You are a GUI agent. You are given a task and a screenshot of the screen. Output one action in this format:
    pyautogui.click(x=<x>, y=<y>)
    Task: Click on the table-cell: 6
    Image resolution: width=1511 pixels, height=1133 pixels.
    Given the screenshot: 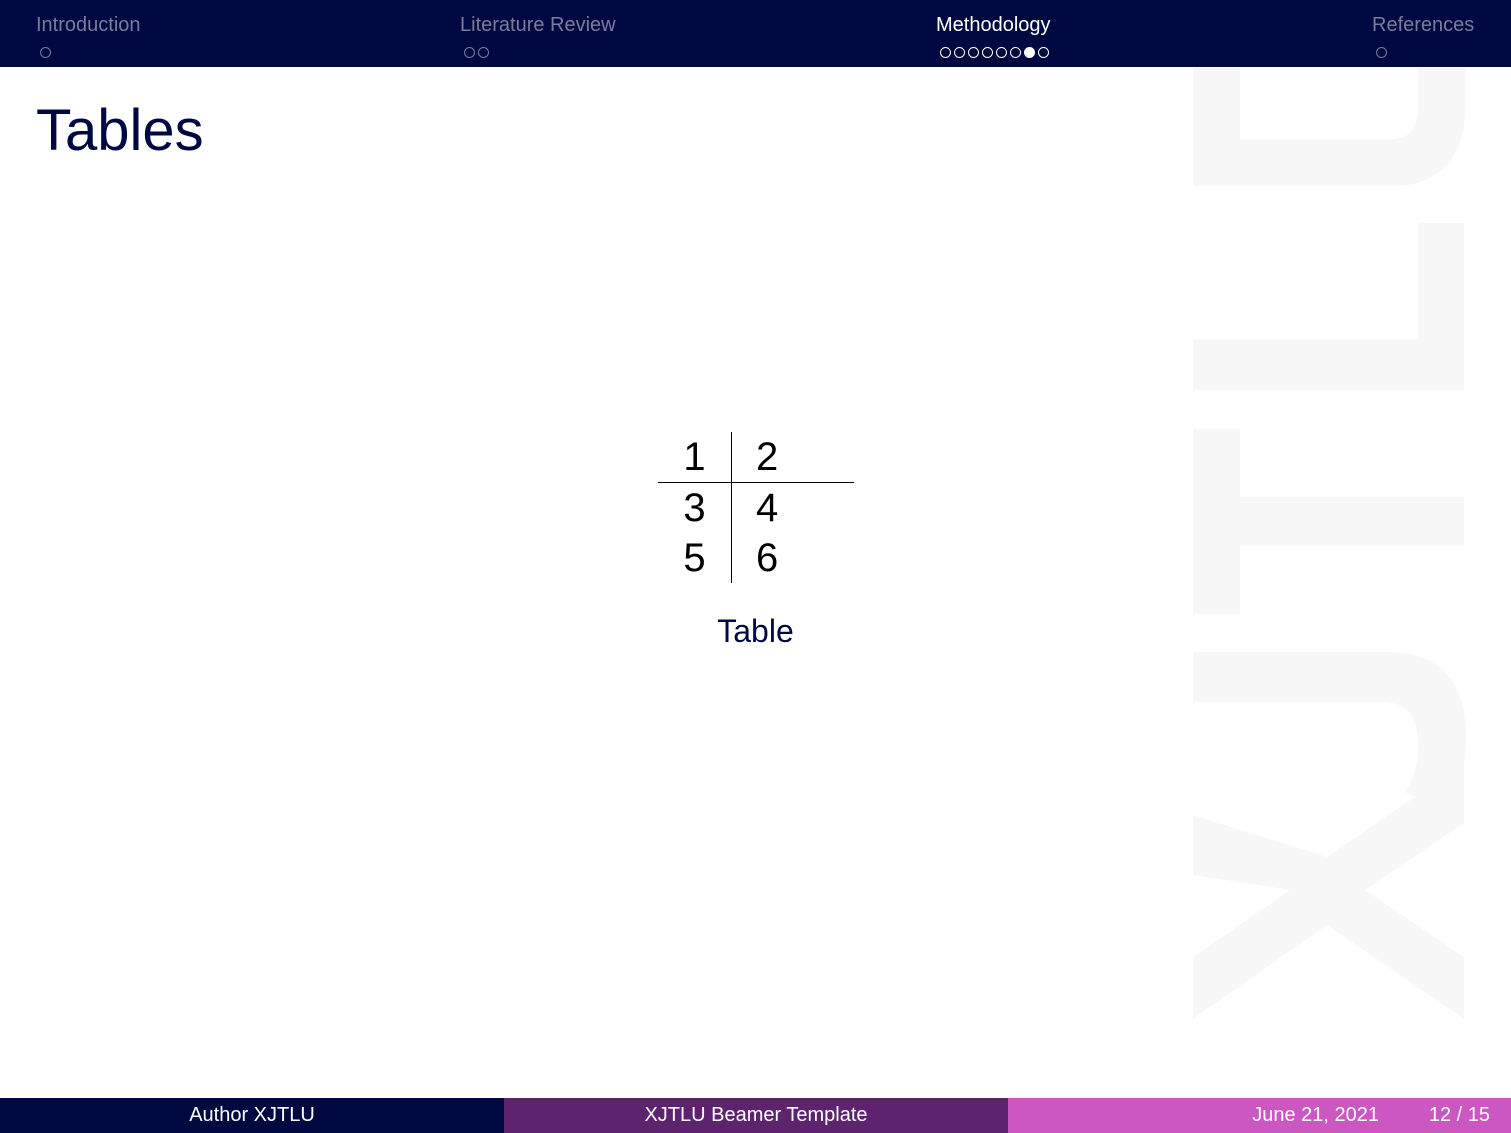 What is the action you would take?
    pyautogui.click(x=767, y=558)
    